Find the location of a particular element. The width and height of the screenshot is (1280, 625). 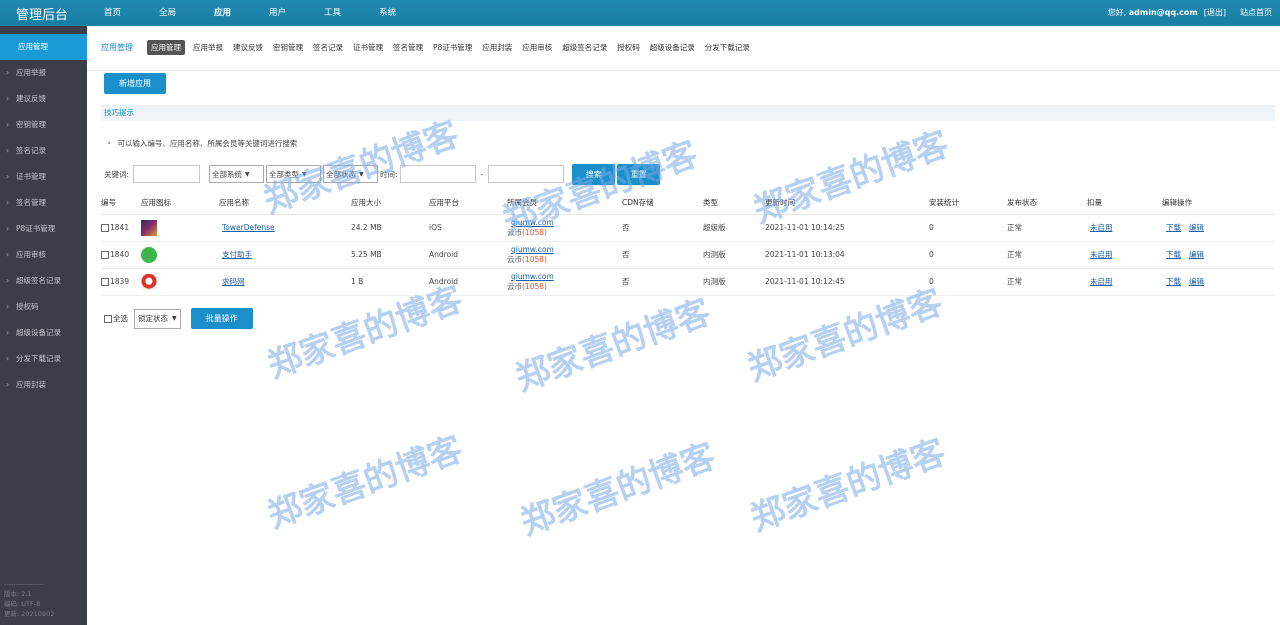

tab-super-sign: 超级签名记录 is located at coordinates (584, 47).